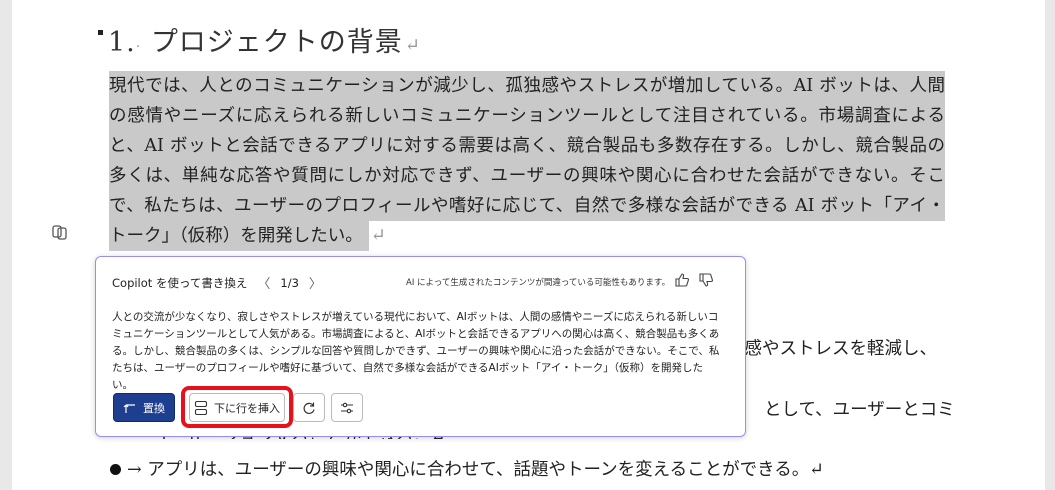 The image size is (1055, 490). I want to click on callout-highlight, so click(237, 407).